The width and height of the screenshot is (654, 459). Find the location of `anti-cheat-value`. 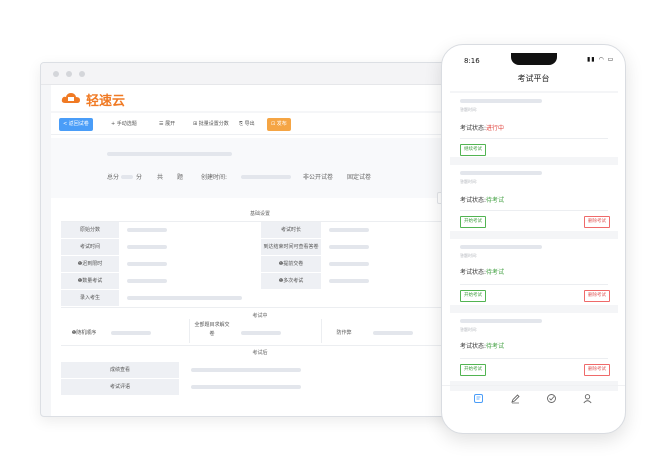

anti-cheat-value is located at coordinates (393, 333).